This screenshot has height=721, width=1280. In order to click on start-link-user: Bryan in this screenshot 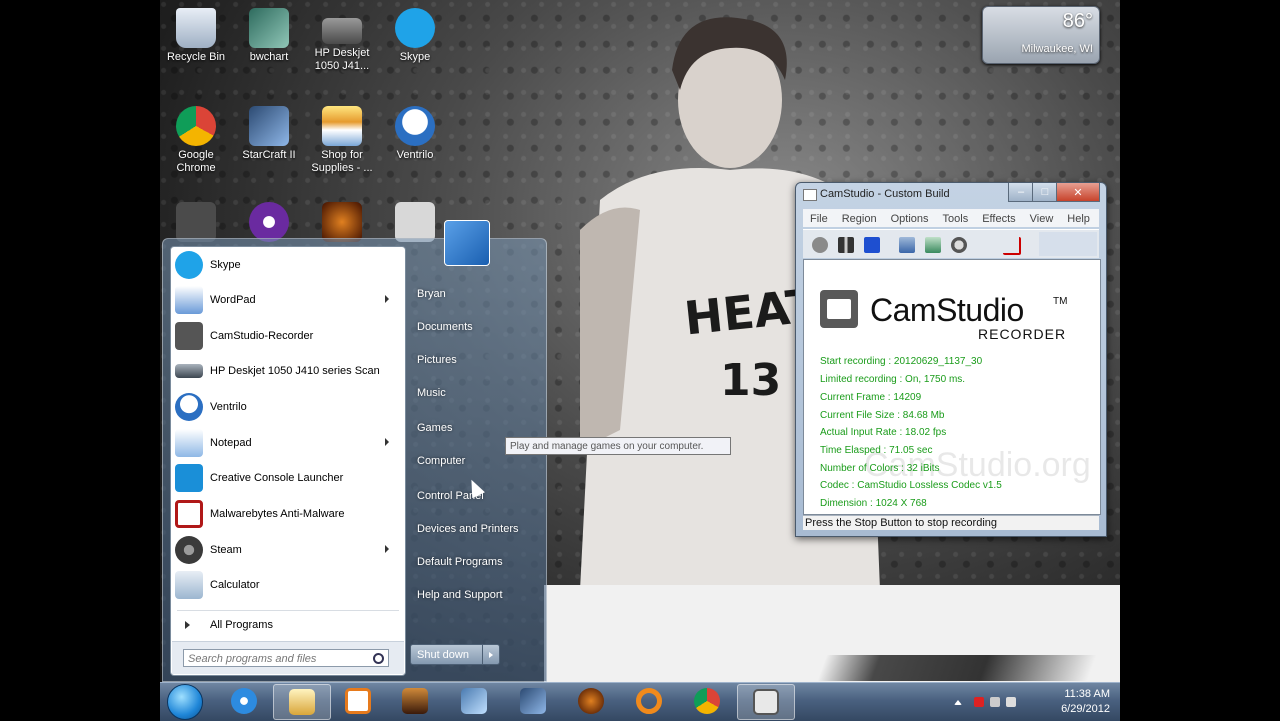, I will do `click(431, 294)`.